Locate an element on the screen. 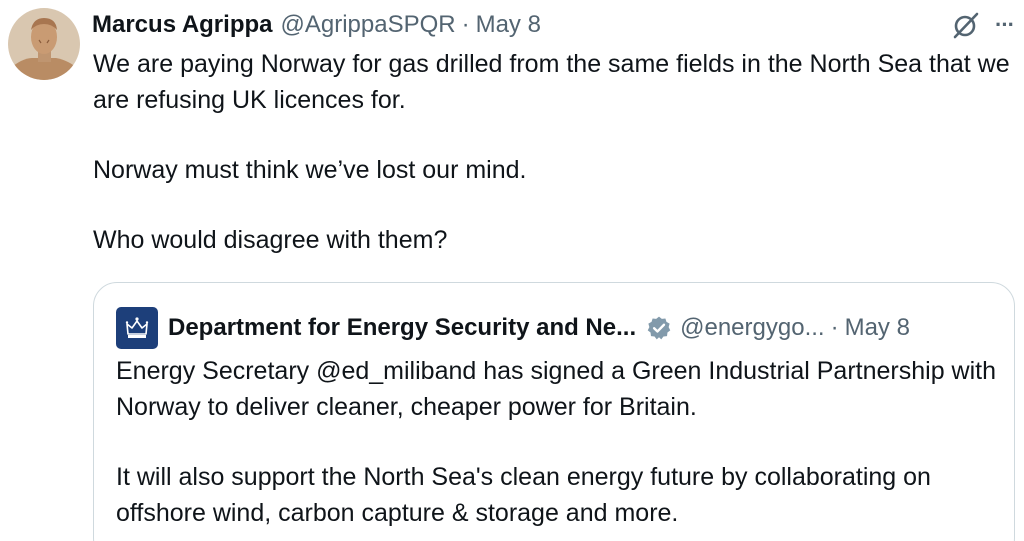 The width and height of the screenshot is (1024, 541). header-actions: ··· is located at coordinates (983, 25).